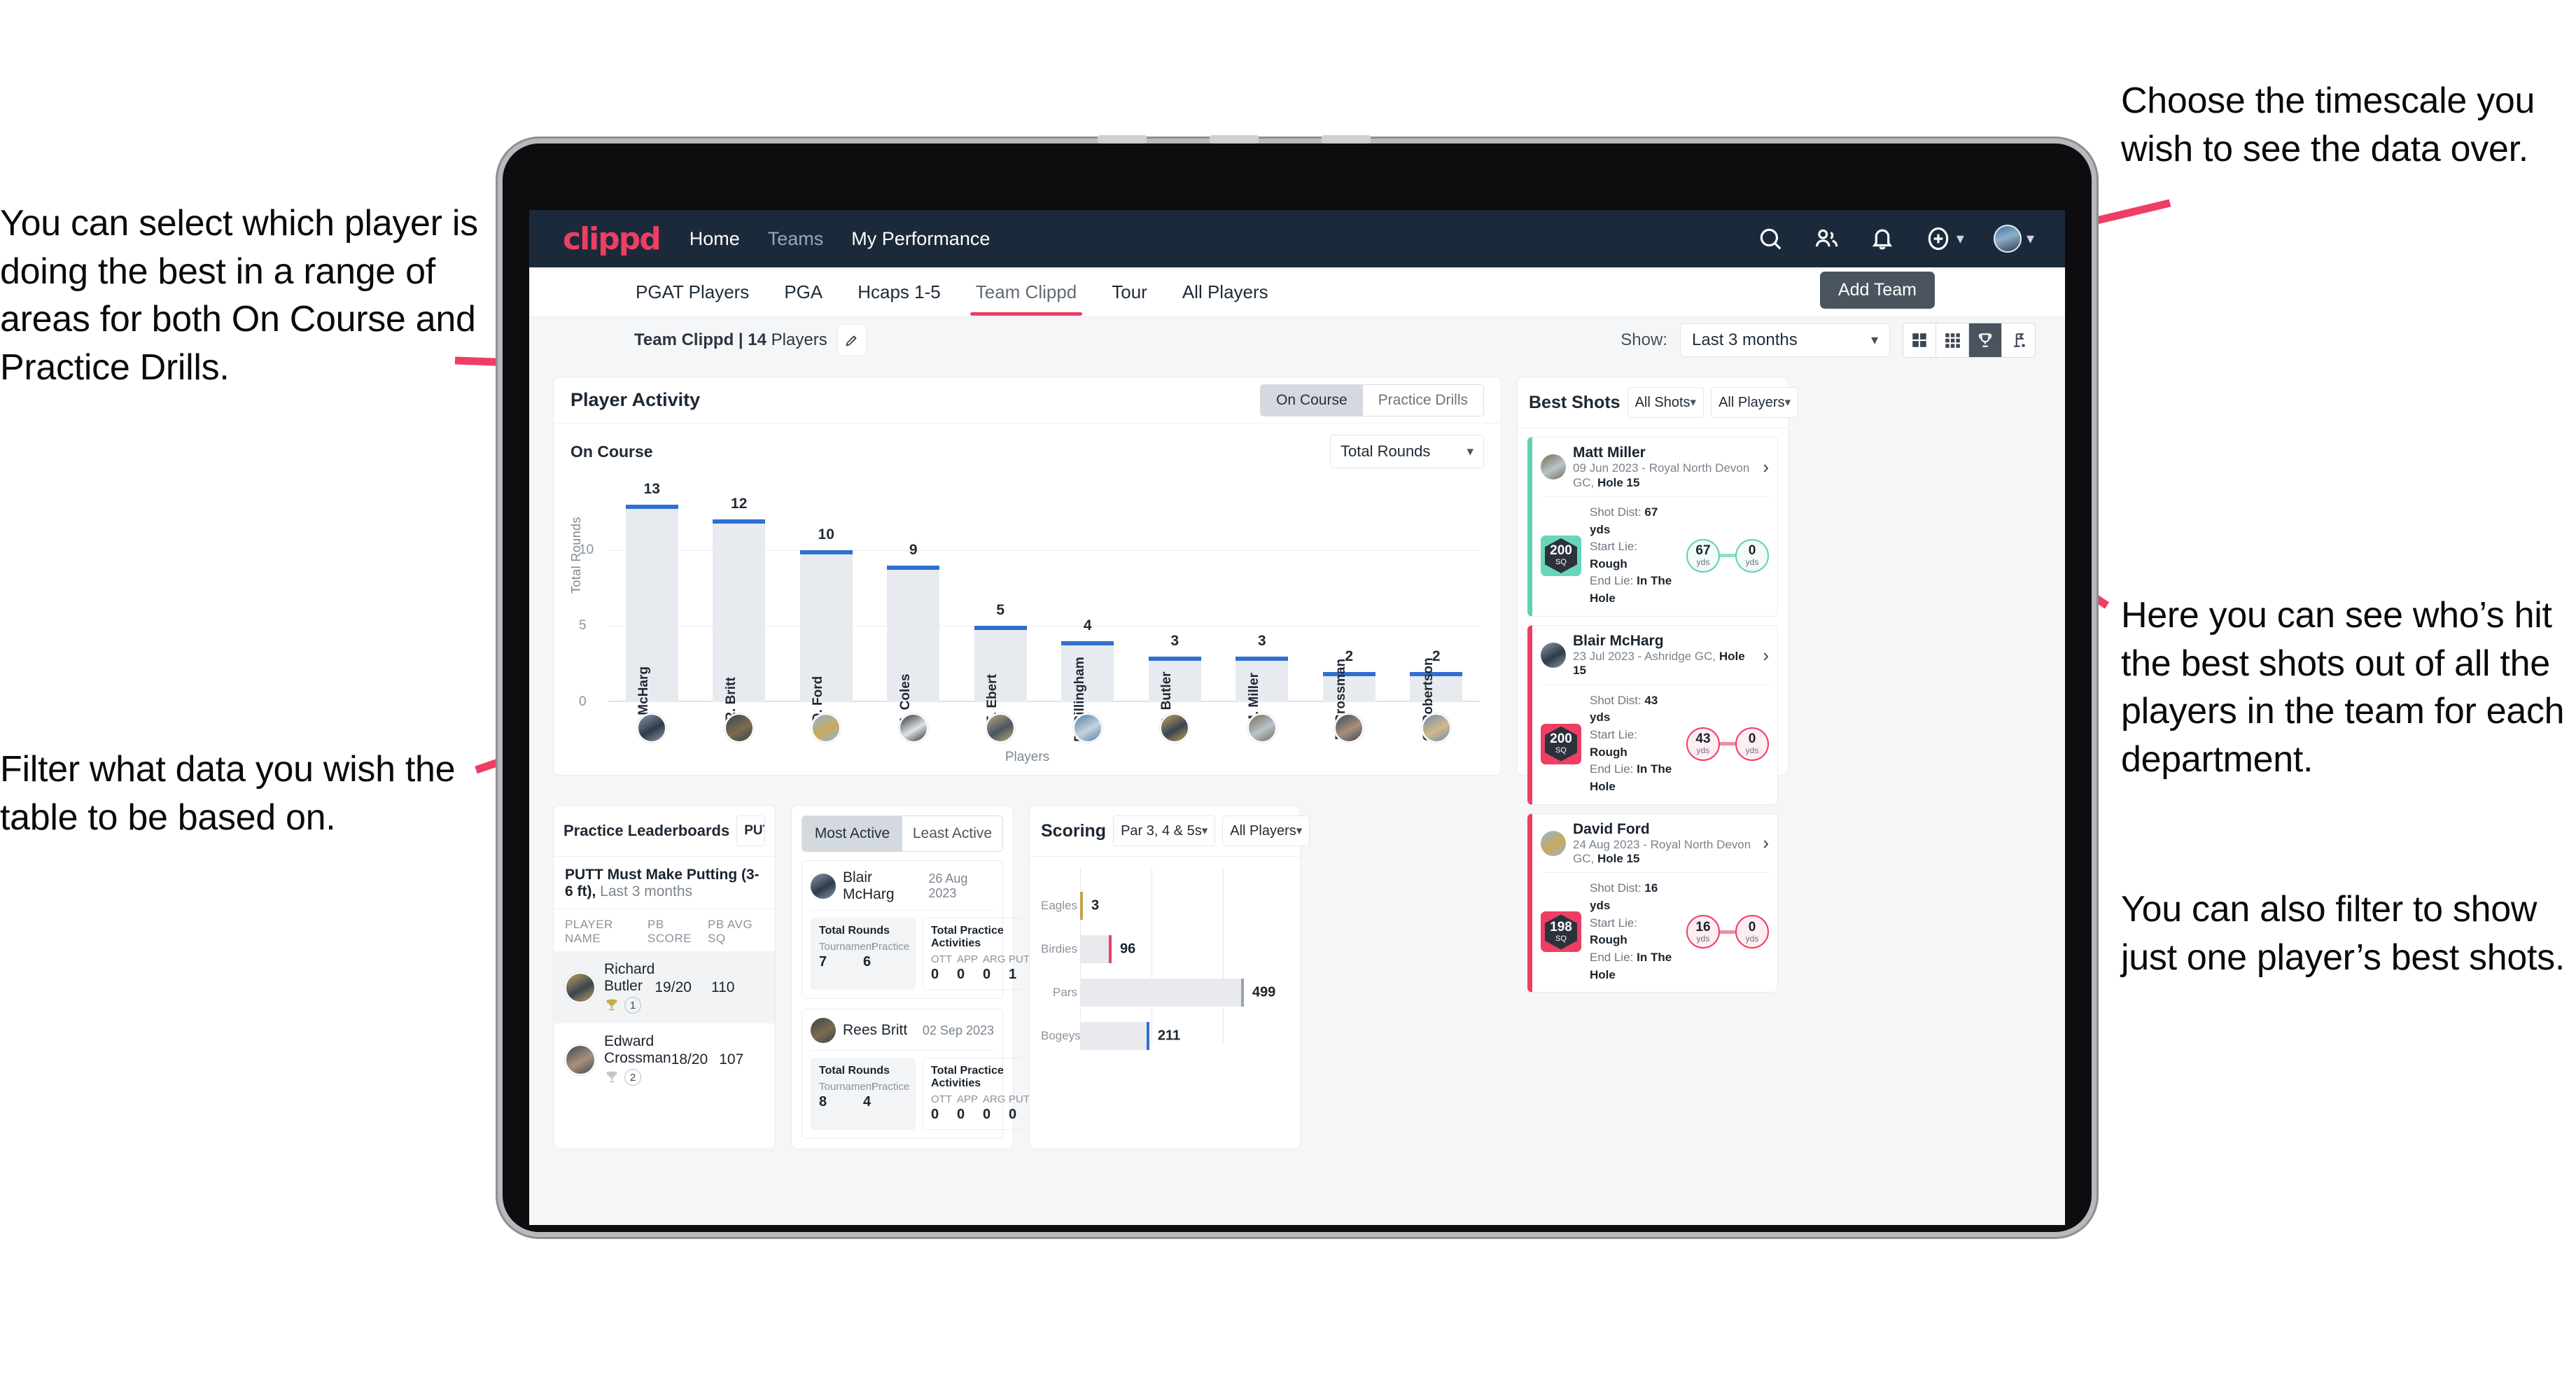  What do you see at coordinates (583, 701) in the screenshot?
I see `chart-y-tick: 0` at bounding box center [583, 701].